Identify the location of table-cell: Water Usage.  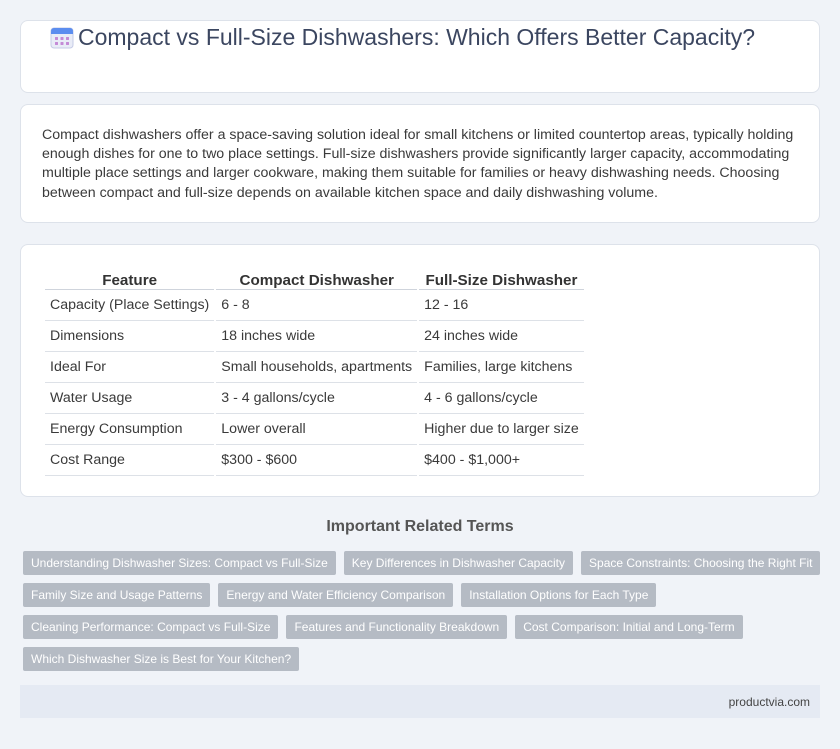
(130, 398).